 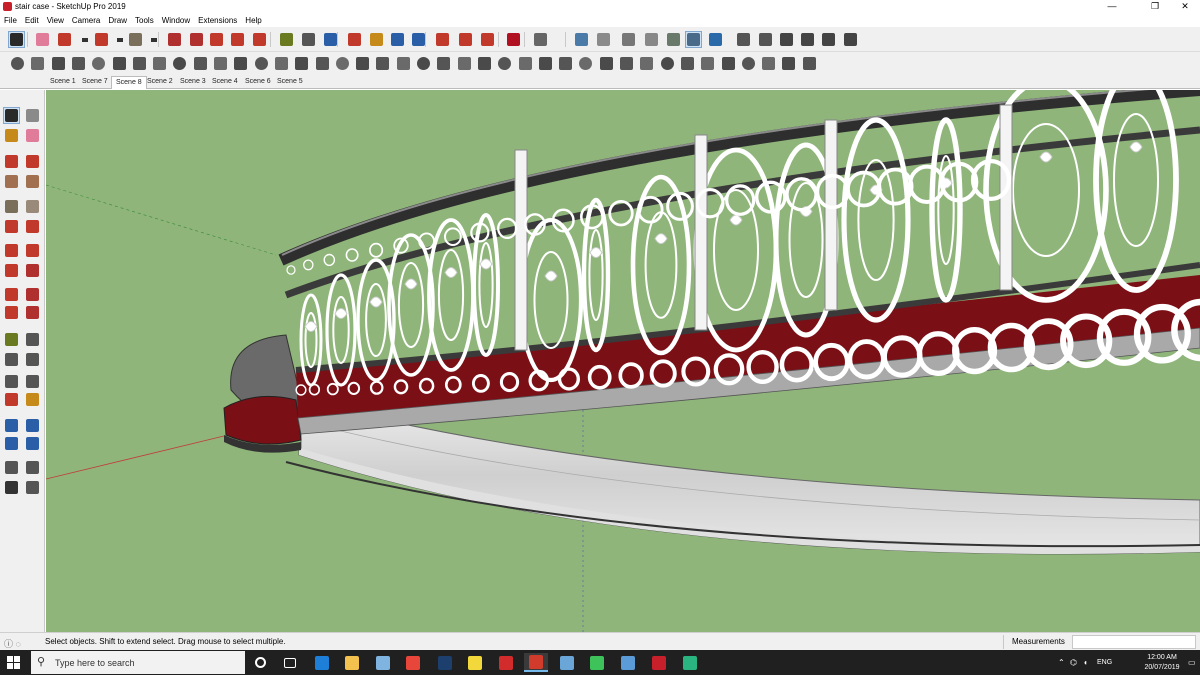 I want to click on layout-app-icon, so click(x=628, y=662).